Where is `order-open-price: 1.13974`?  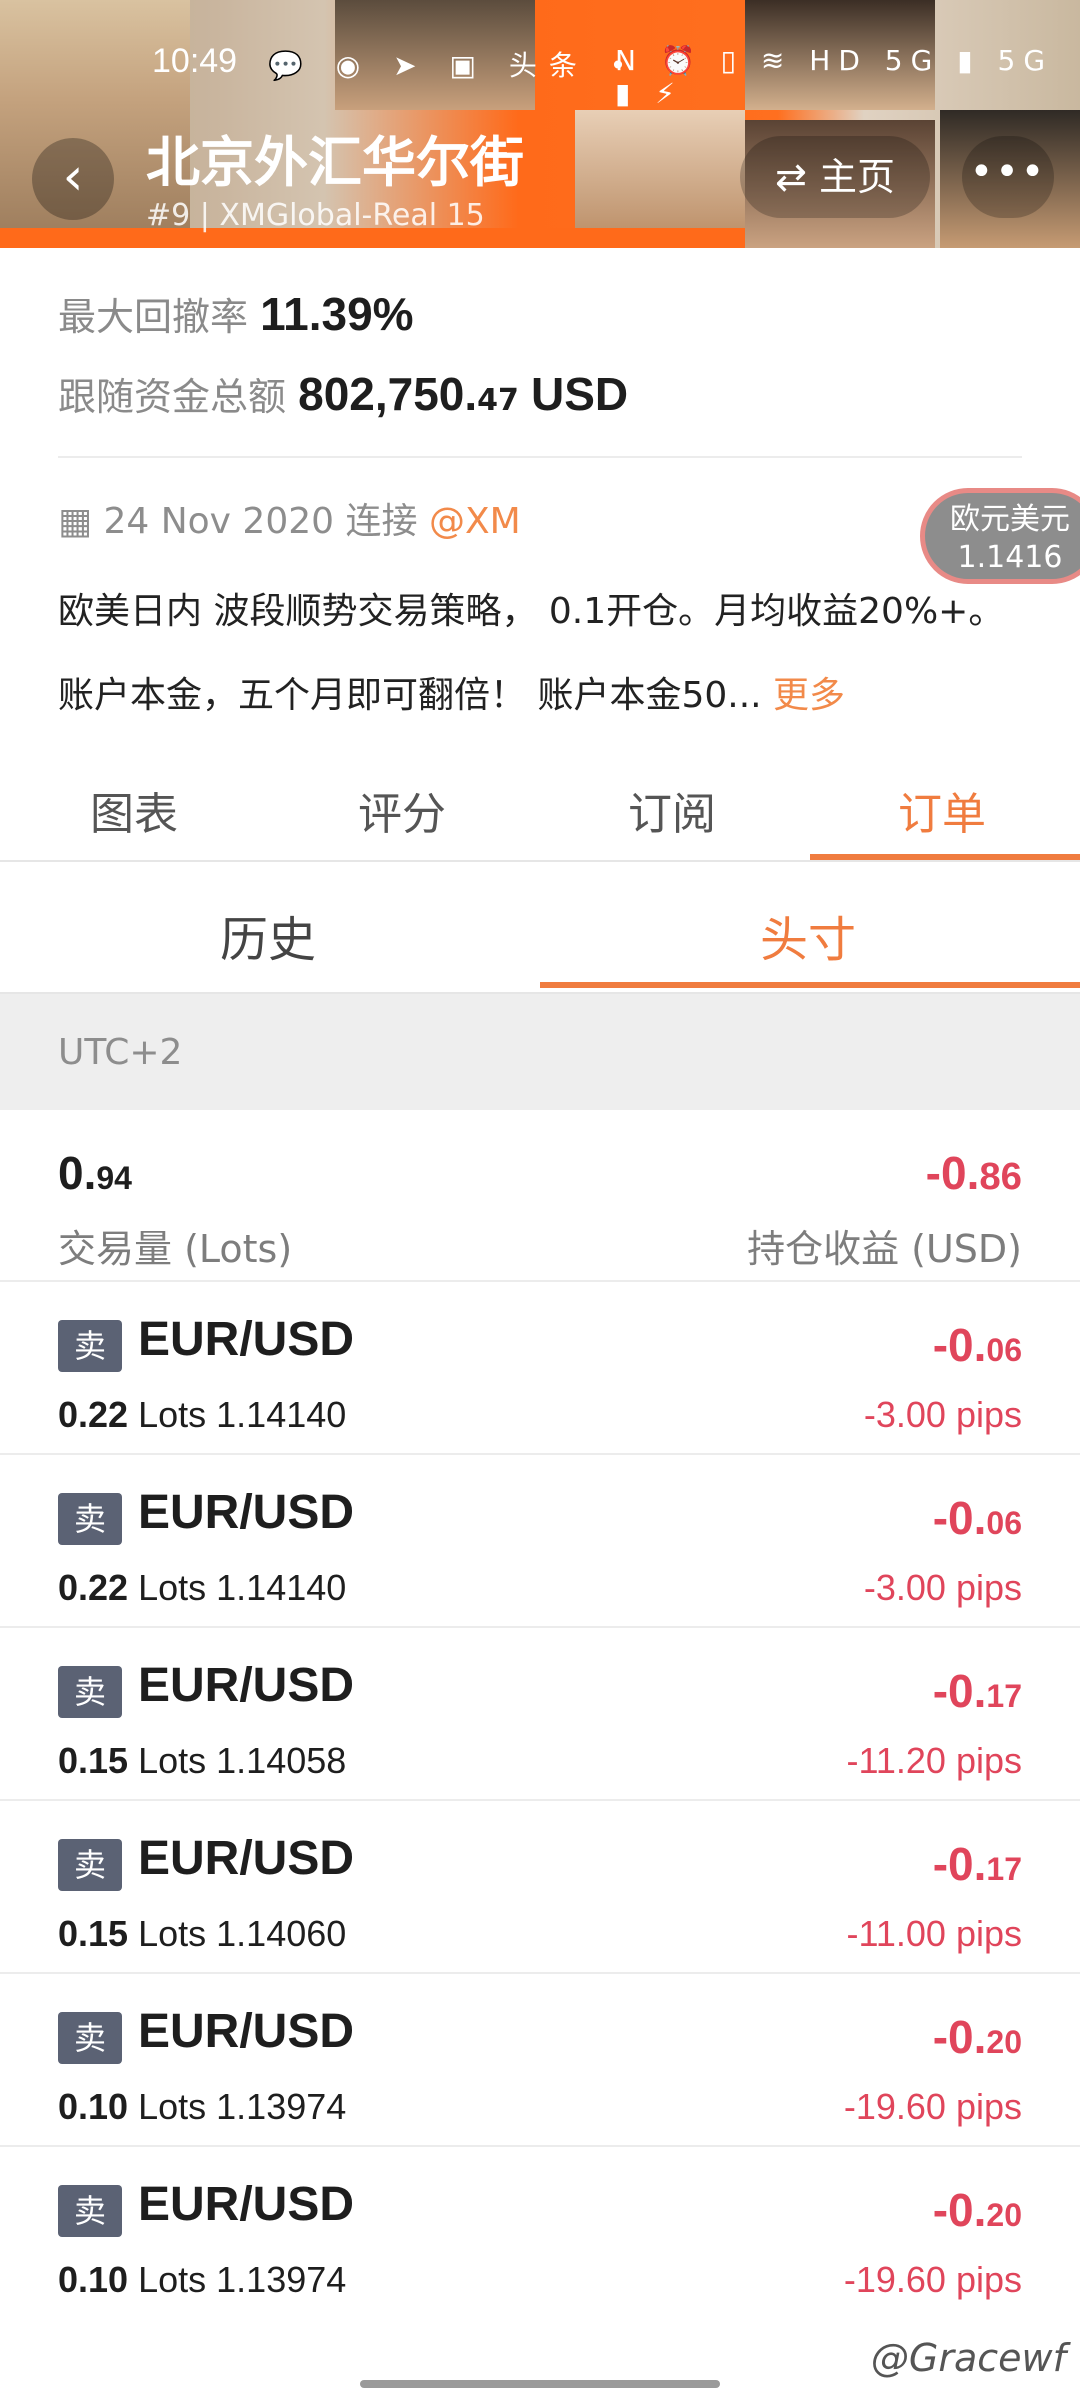 order-open-price: 1.13974 is located at coordinates (281, 2106).